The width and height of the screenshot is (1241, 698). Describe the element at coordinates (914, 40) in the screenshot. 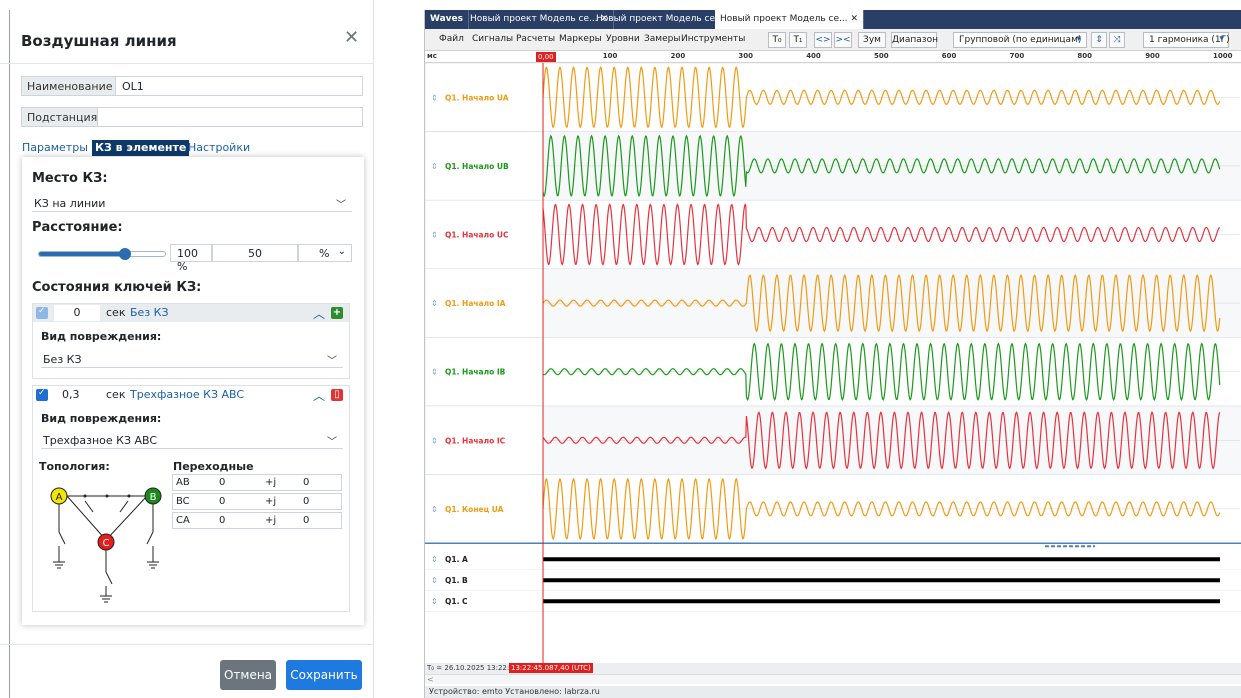

I see `range-button: Диапазон` at that location.